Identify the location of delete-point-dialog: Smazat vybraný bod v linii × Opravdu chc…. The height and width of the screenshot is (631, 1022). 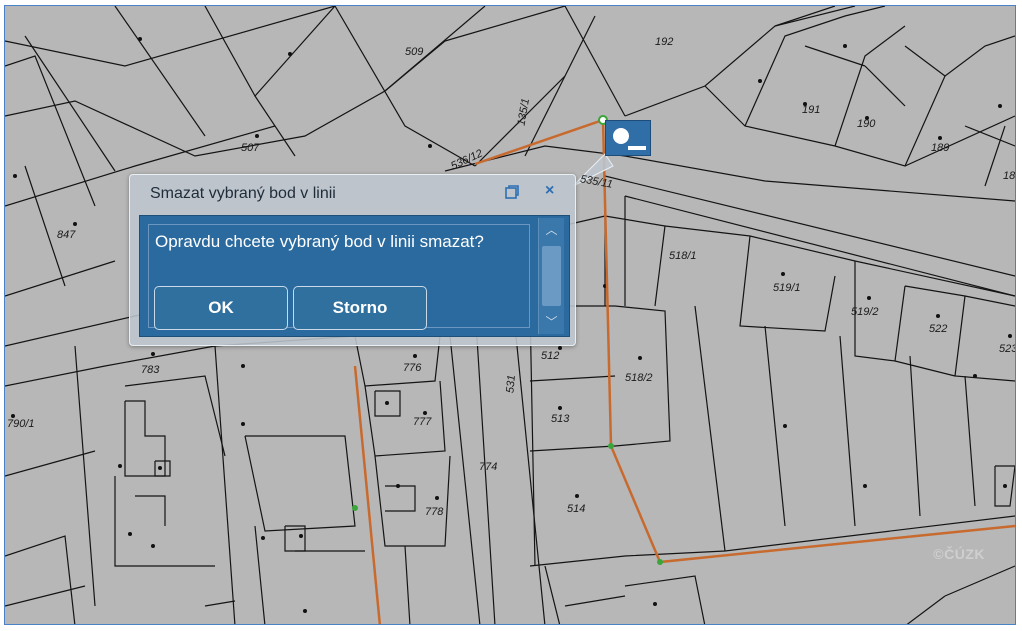
(352, 260).